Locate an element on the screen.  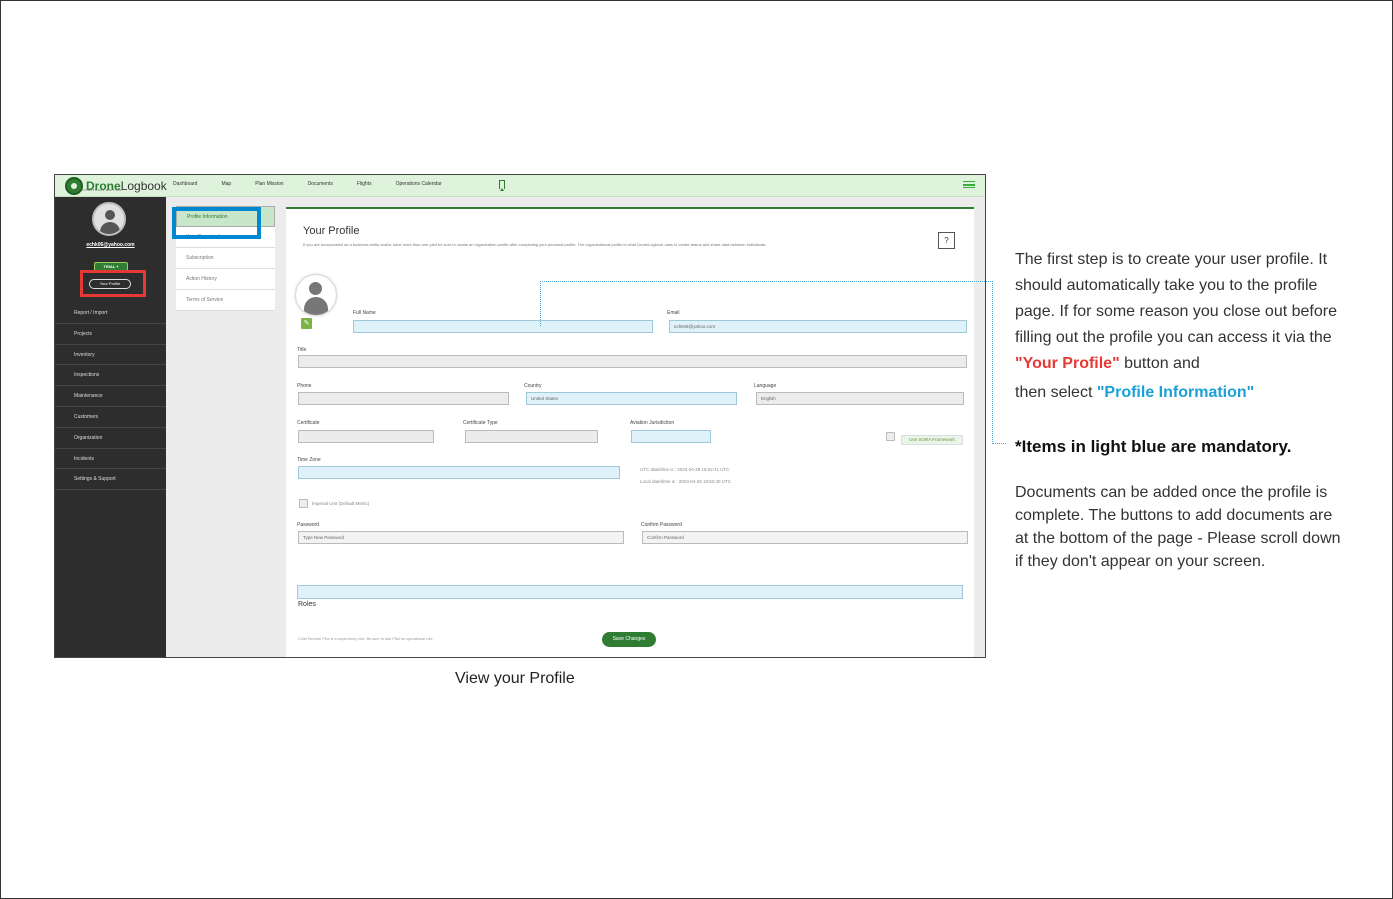
certificate-label: Certificate is located at coordinates (308, 423).